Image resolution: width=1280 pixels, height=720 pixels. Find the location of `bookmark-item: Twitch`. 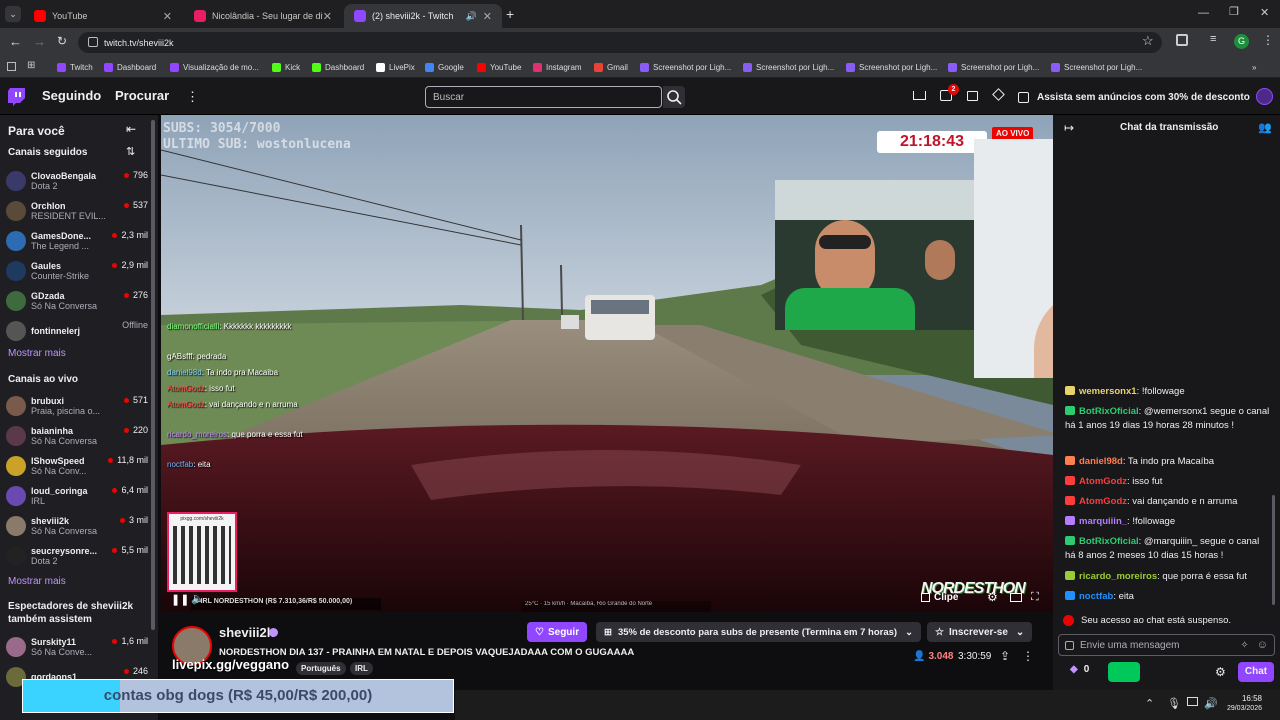

bookmark-item: Twitch is located at coordinates (75, 67).